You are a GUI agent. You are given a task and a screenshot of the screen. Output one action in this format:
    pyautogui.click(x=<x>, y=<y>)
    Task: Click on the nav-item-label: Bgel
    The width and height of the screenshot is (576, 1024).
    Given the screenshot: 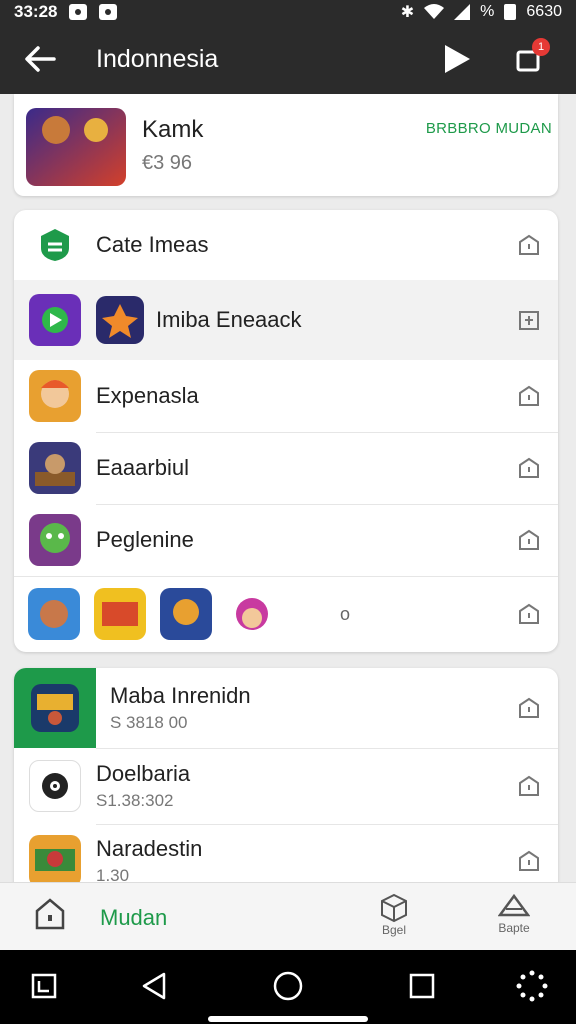 What is the action you would take?
    pyautogui.click(x=394, y=930)
    